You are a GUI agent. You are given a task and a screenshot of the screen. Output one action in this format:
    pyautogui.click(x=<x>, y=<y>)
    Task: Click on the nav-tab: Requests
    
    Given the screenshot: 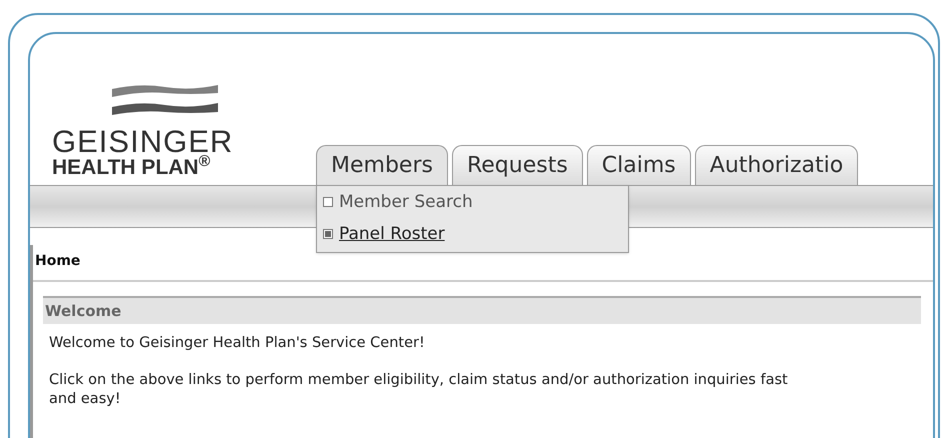 What is the action you would take?
    pyautogui.click(x=517, y=165)
    